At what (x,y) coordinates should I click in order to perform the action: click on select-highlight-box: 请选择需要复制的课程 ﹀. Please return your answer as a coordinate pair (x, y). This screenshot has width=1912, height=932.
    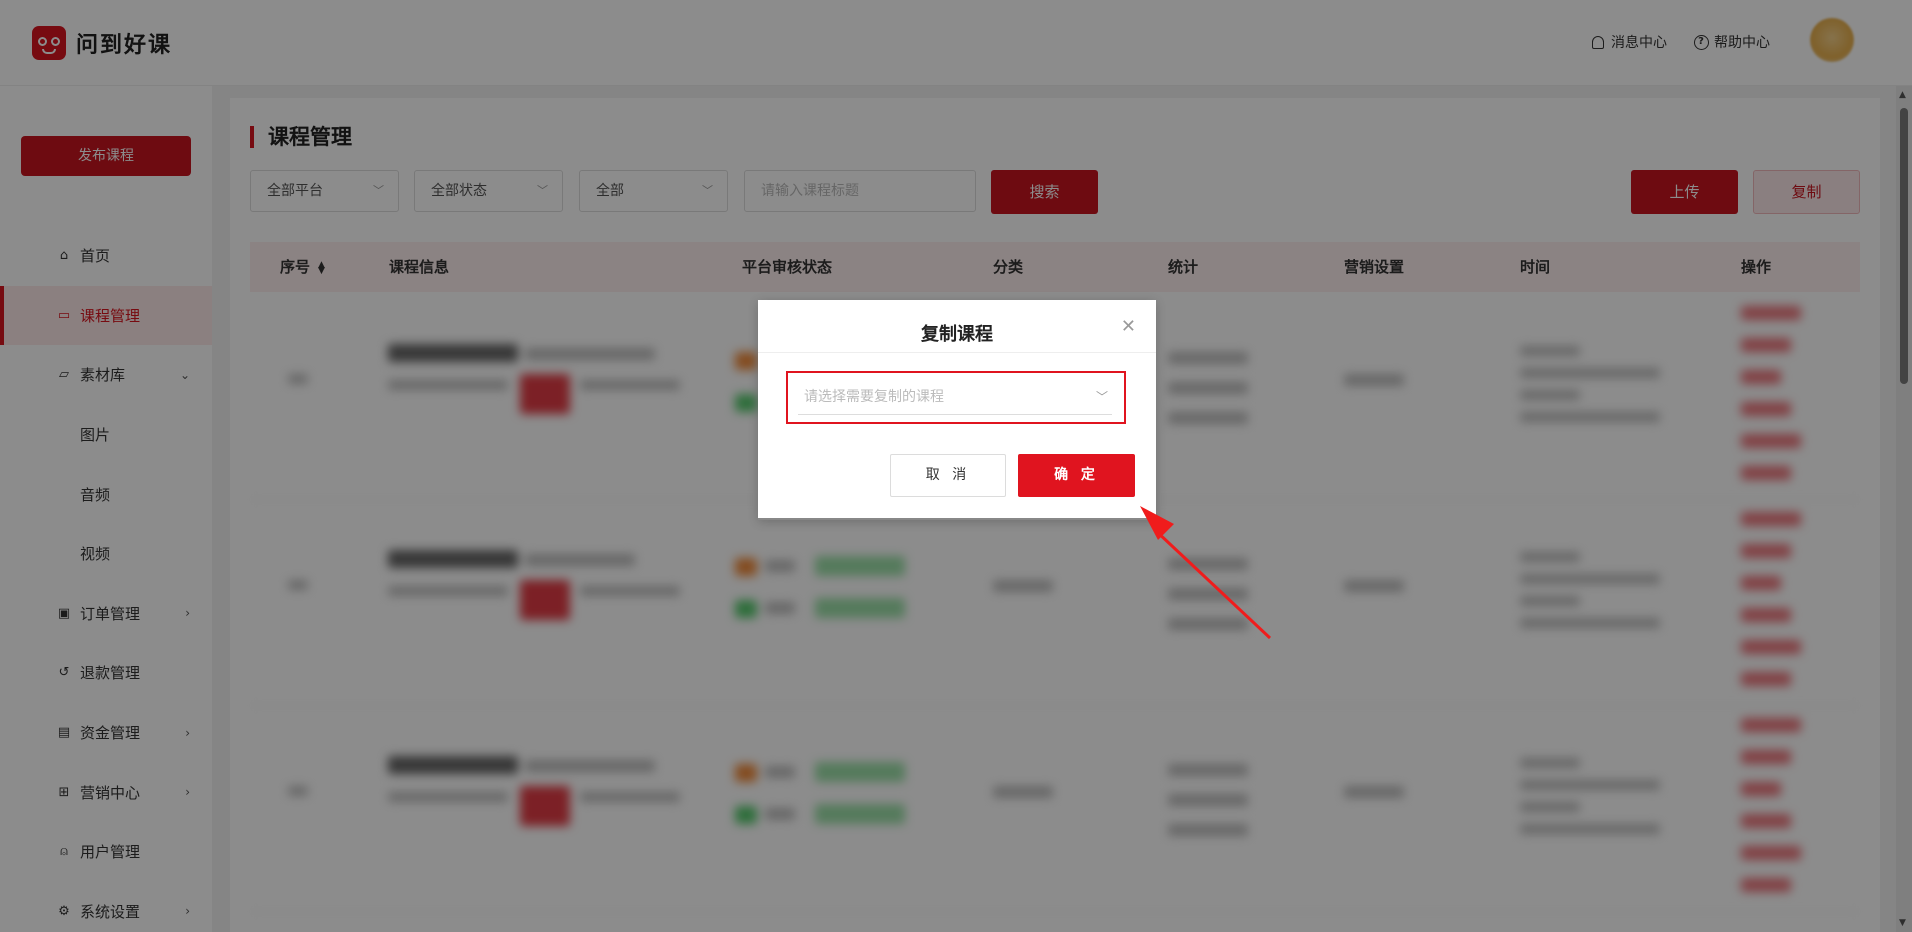
    Looking at the image, I should click on (956, 397).